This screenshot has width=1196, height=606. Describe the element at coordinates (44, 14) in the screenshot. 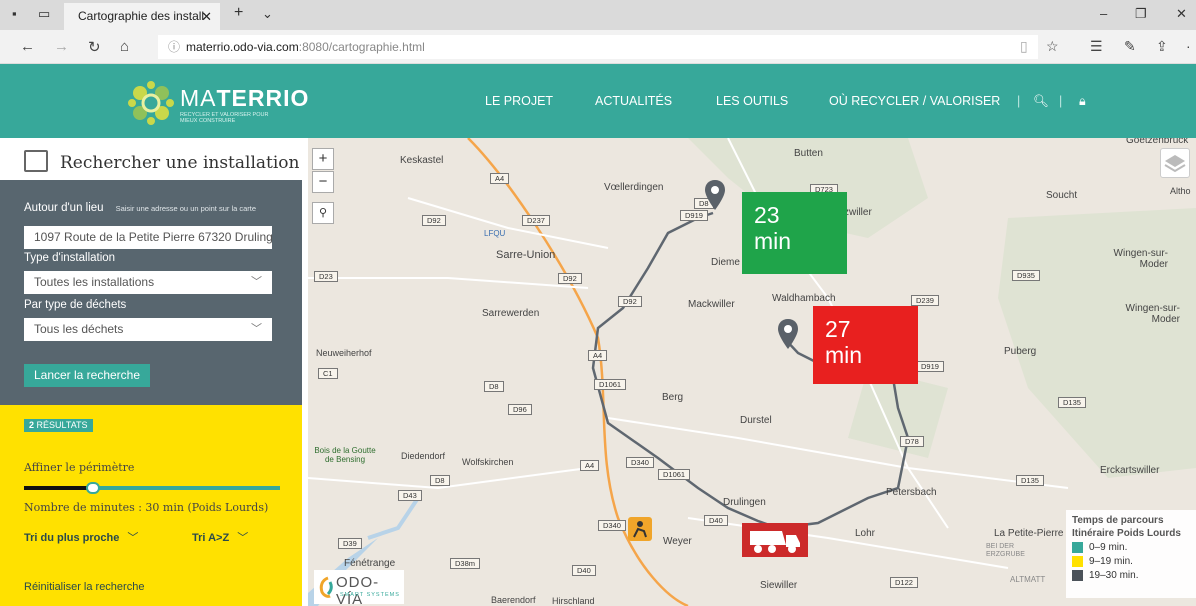

I see `tab-aside-icon: ▭` at that location.